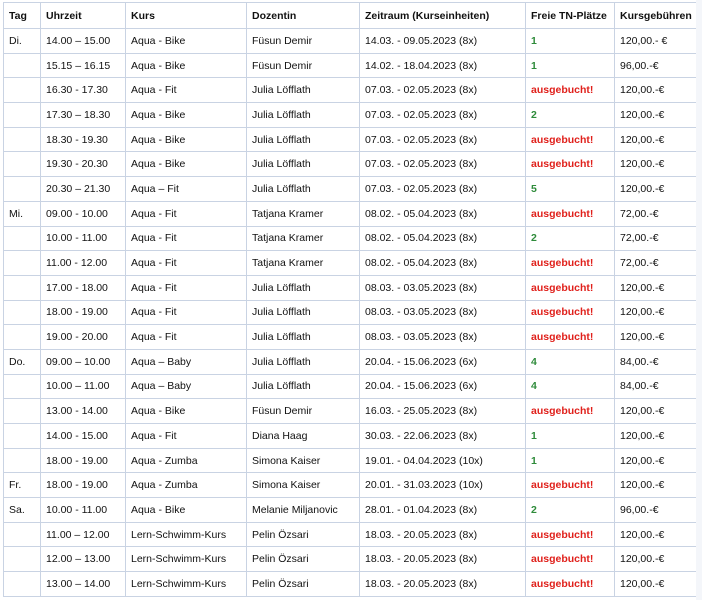  Describe the element at coordinates (83, 386) in the screenshot. I see `cell-time: 10.00 – 11.00` at that location.